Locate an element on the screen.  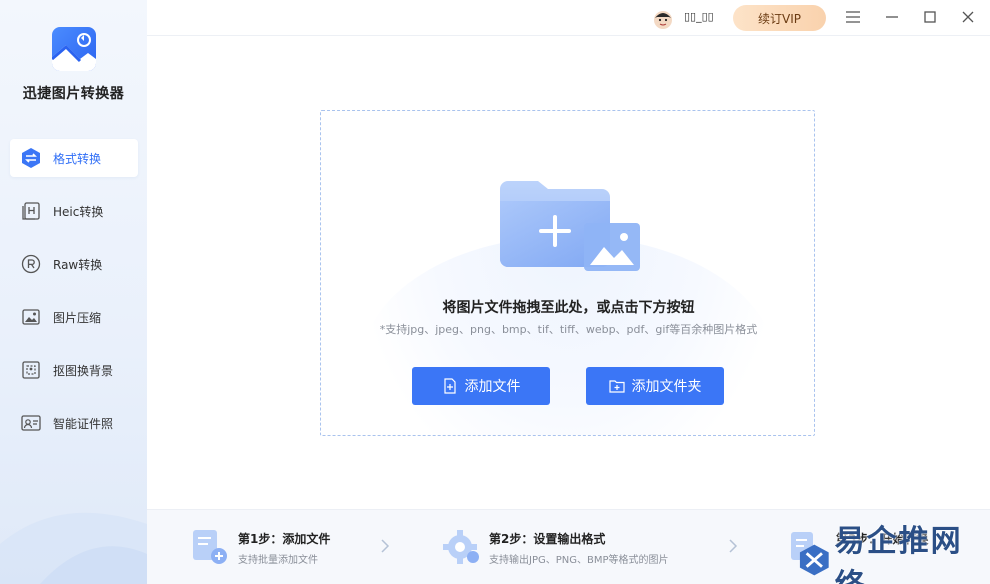
sidebar-item-label: Raw转换 is located at coordinates (78, 264).